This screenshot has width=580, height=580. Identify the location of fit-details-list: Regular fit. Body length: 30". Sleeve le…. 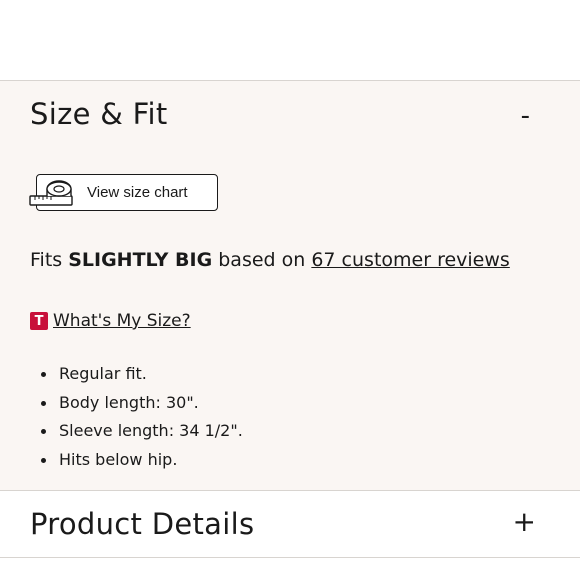
(136, 421).